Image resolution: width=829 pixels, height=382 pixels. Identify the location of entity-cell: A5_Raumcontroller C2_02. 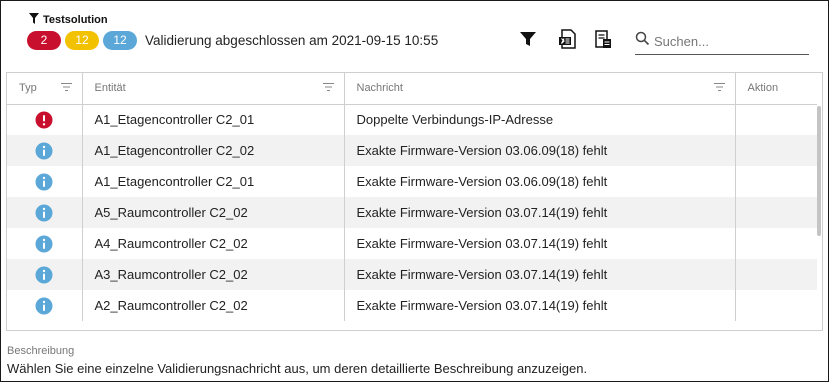
(213, 212).